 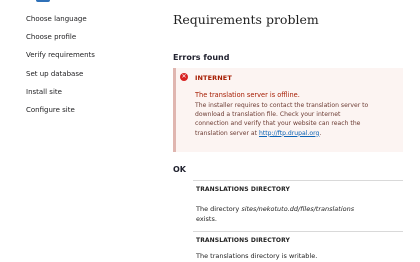 I want to click on logo-fragment, so click(x=43, y=1).